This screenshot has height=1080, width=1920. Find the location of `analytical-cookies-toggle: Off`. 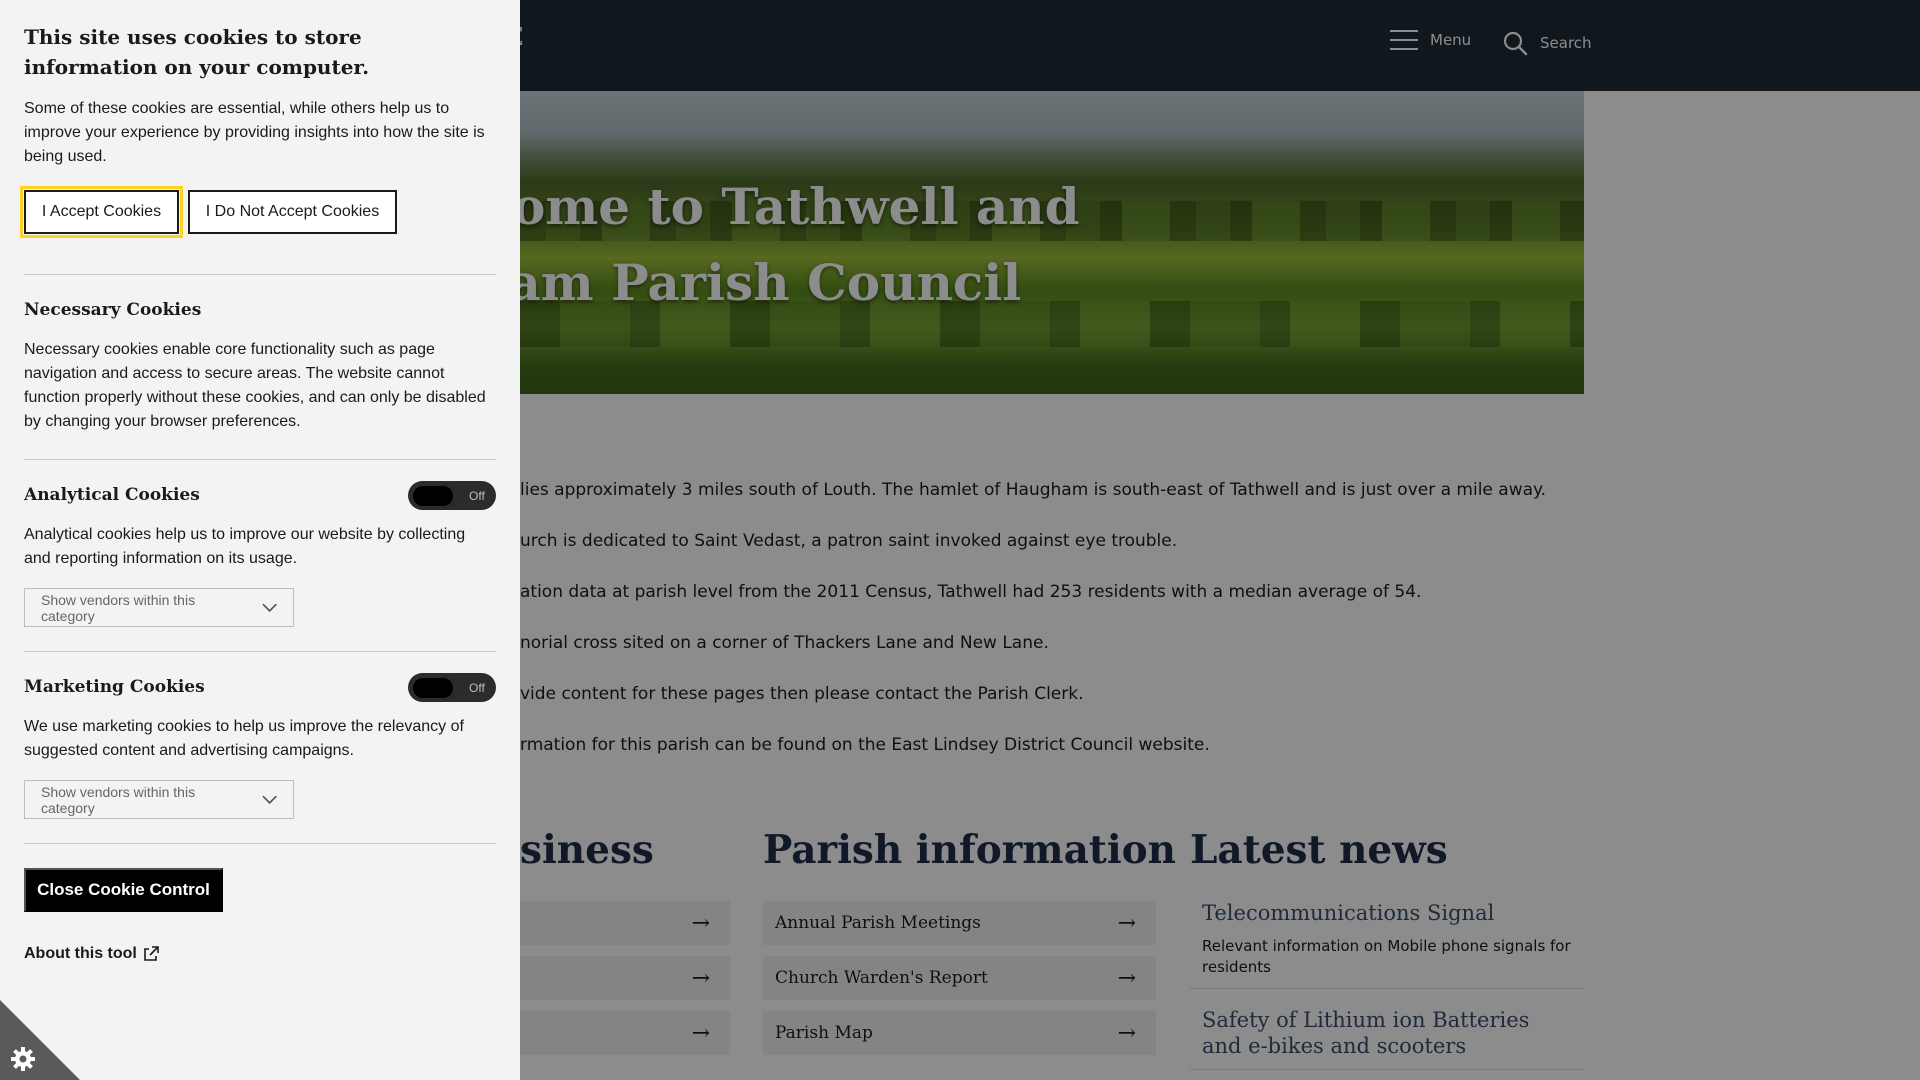

analytical-cookies-toggle: Off is located at coordinates (452, 495).